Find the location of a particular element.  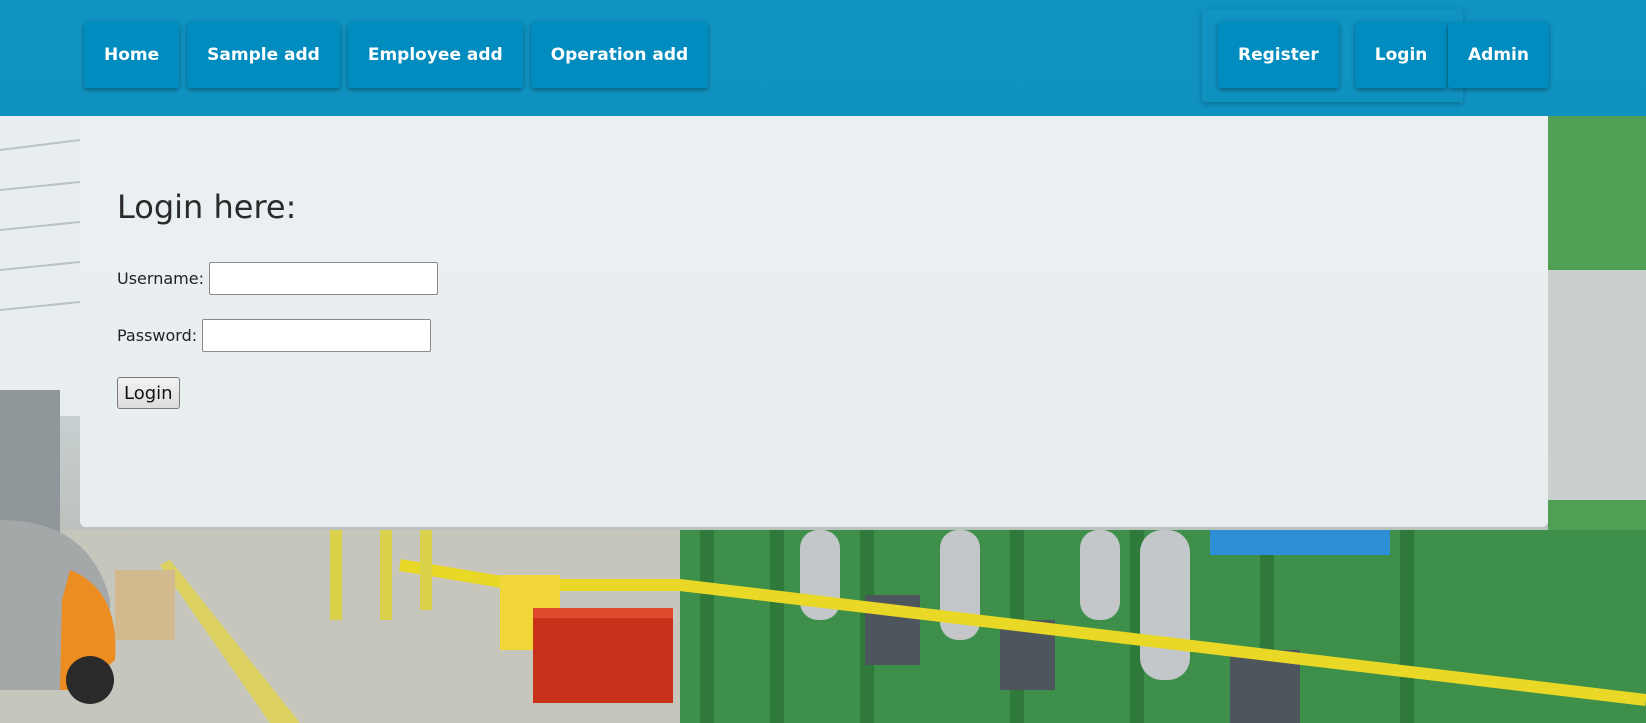

password-row: Password: is located at coordinates (274, 335).